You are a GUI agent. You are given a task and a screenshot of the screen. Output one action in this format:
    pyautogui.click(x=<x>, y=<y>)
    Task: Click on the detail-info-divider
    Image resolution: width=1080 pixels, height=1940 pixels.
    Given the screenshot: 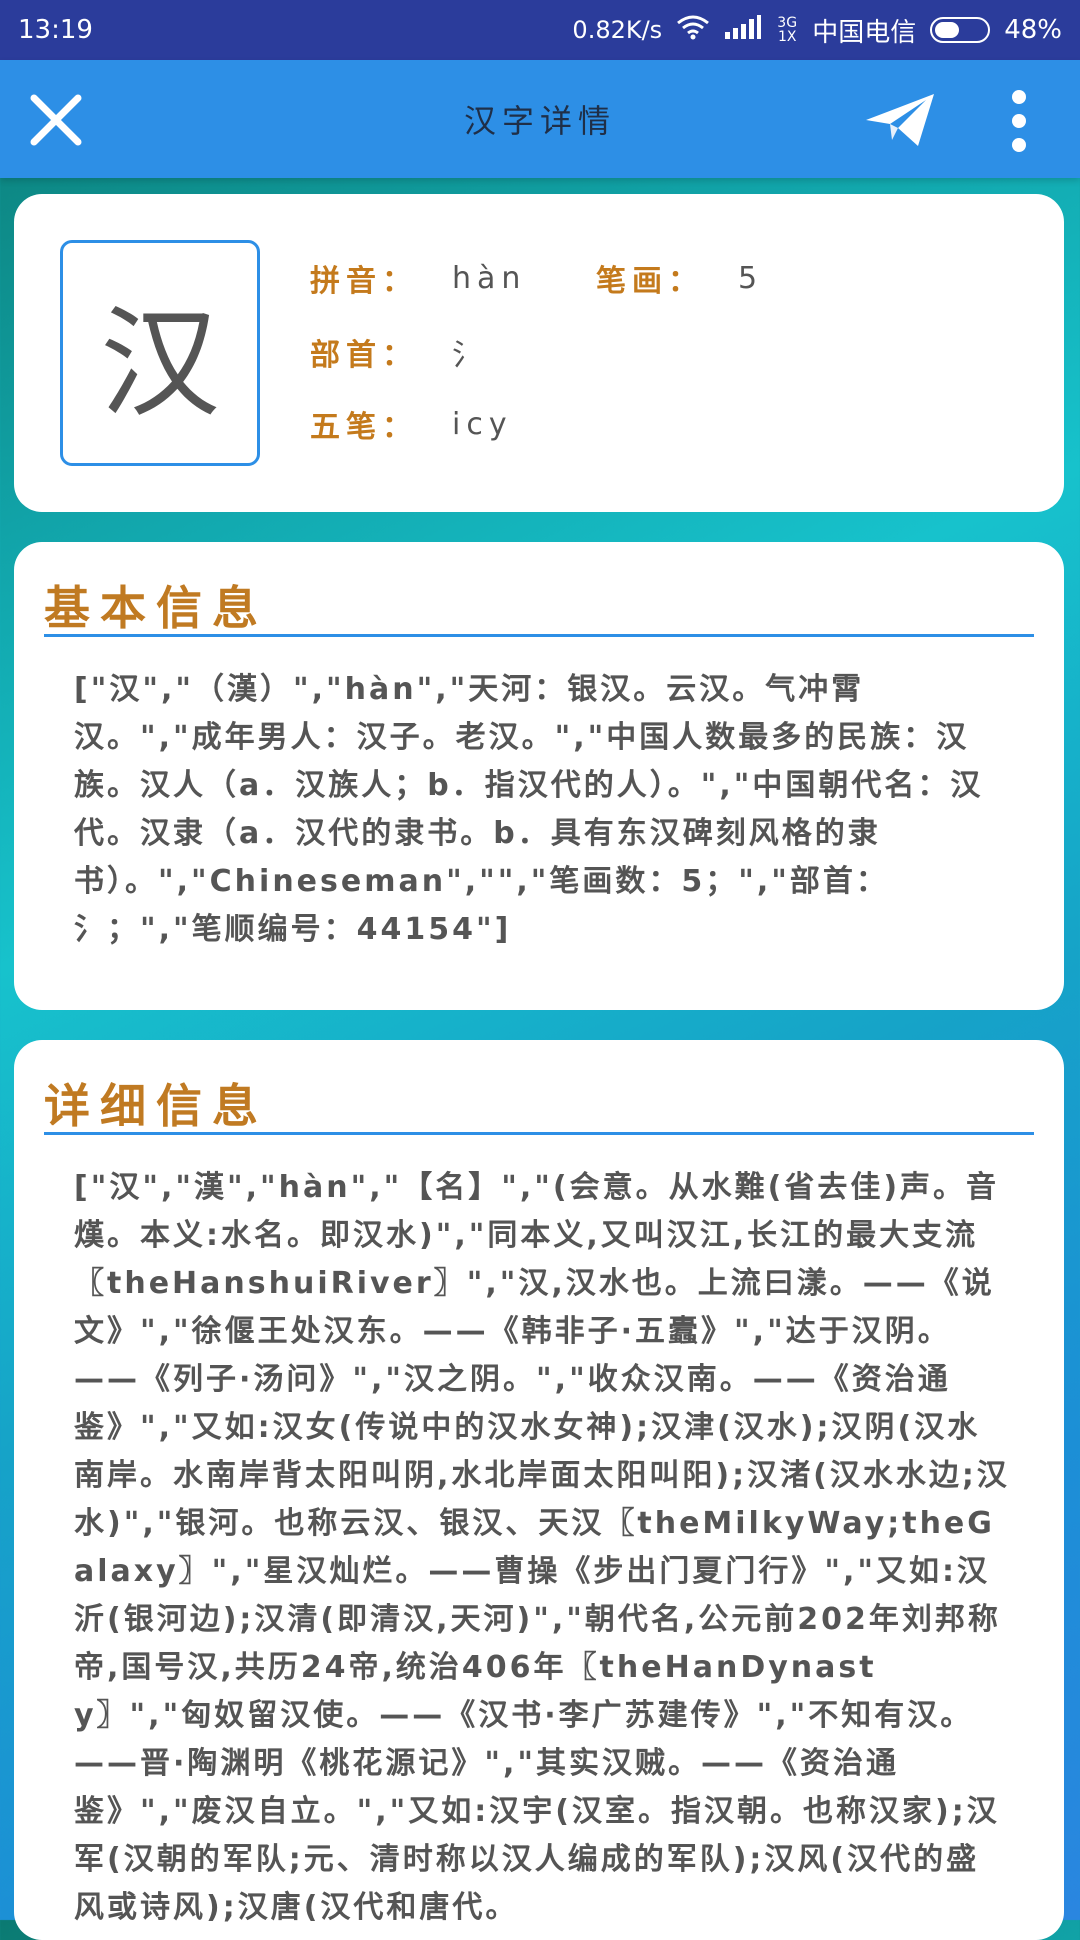 What is the action you would take?
    pyautogui.click(x=539, y=1133)
    